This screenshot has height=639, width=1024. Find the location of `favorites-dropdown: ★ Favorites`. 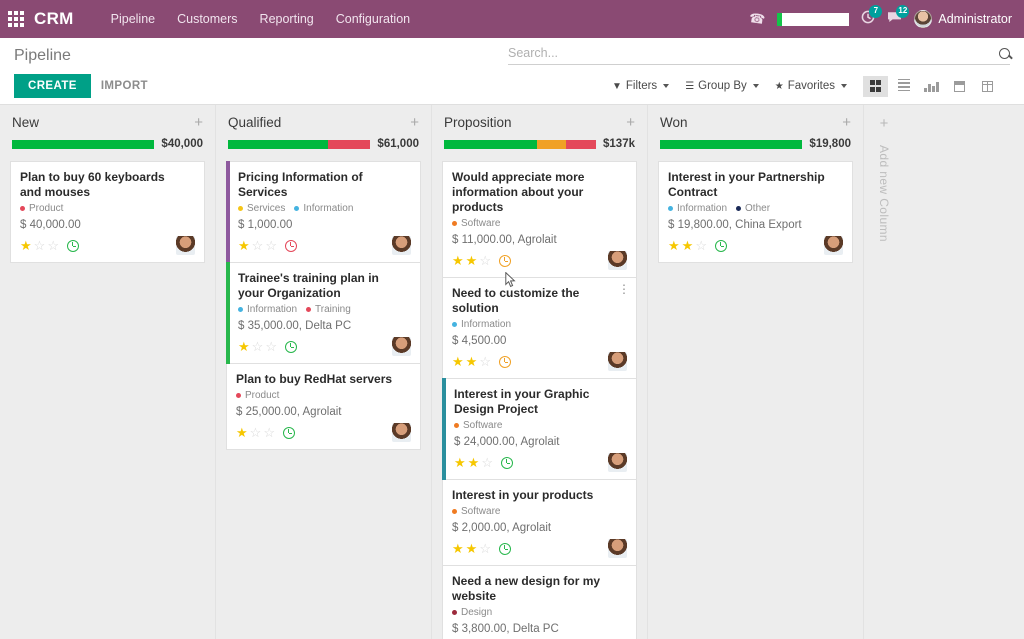

favorites-dropdown: ★ Favorites is located at coordinates (811, 86).